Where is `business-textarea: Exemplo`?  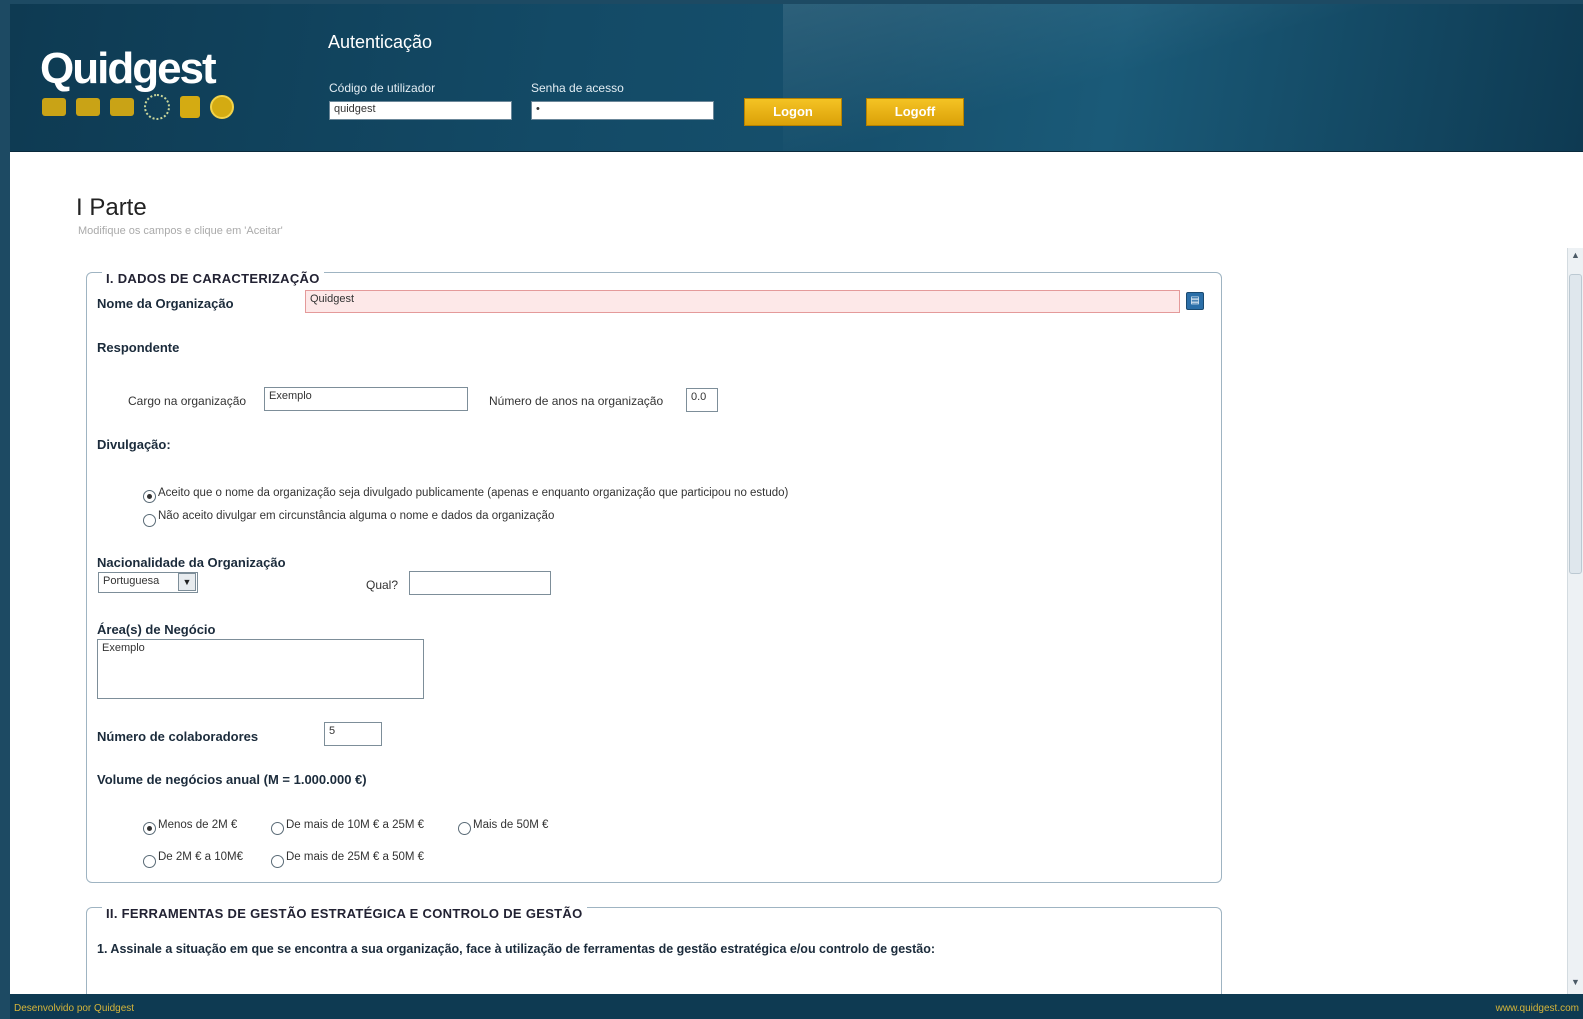
business-textarea: Exemplo is located at coordinates (260, 669).